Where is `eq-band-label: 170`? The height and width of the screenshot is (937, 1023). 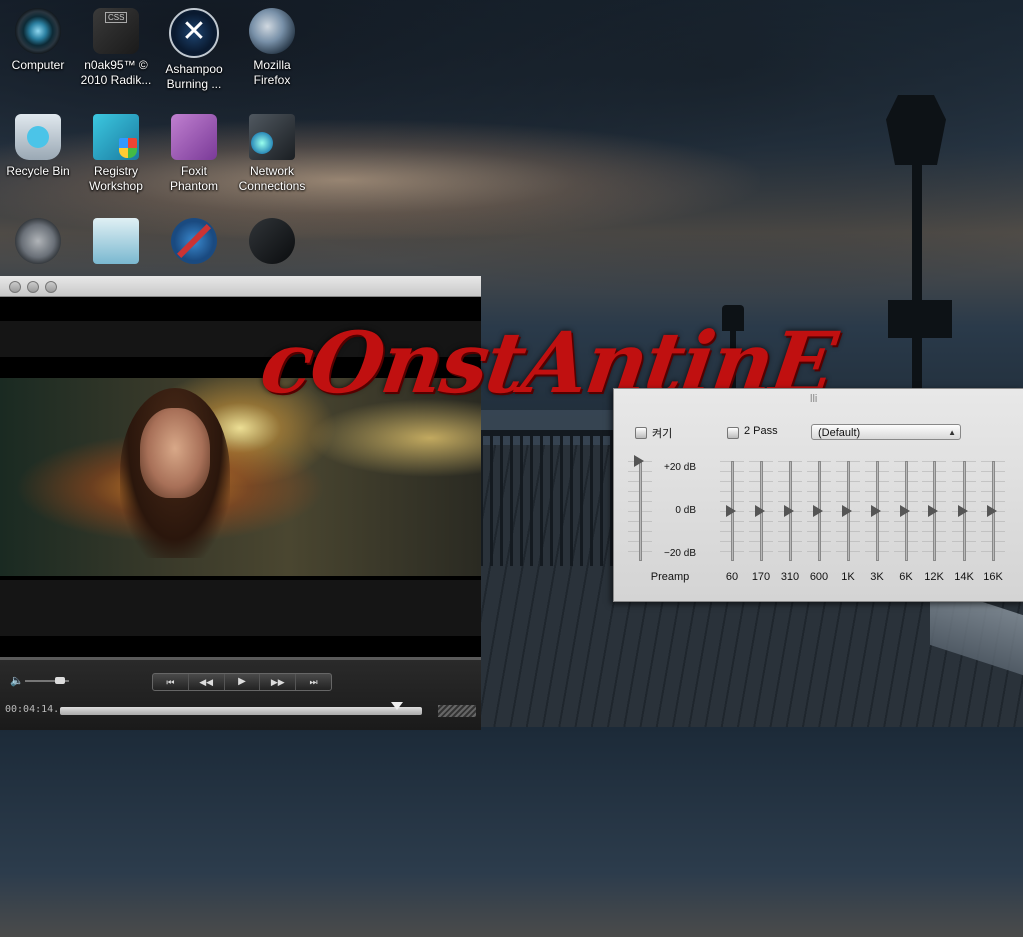 eq-band-label: 170 is located at coordinates (761, 577).